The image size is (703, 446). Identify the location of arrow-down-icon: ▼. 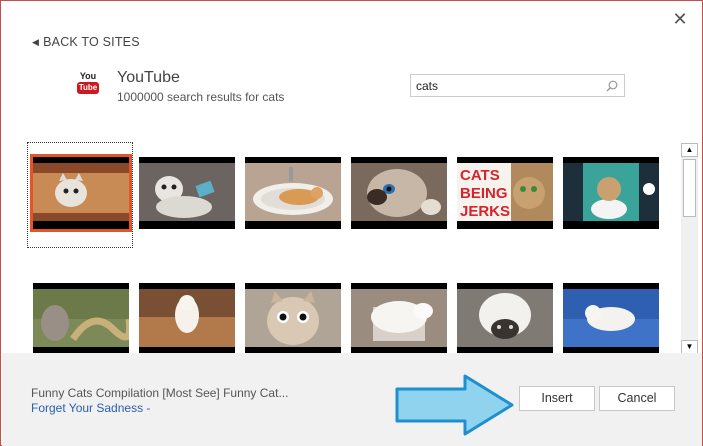
(689, 346).